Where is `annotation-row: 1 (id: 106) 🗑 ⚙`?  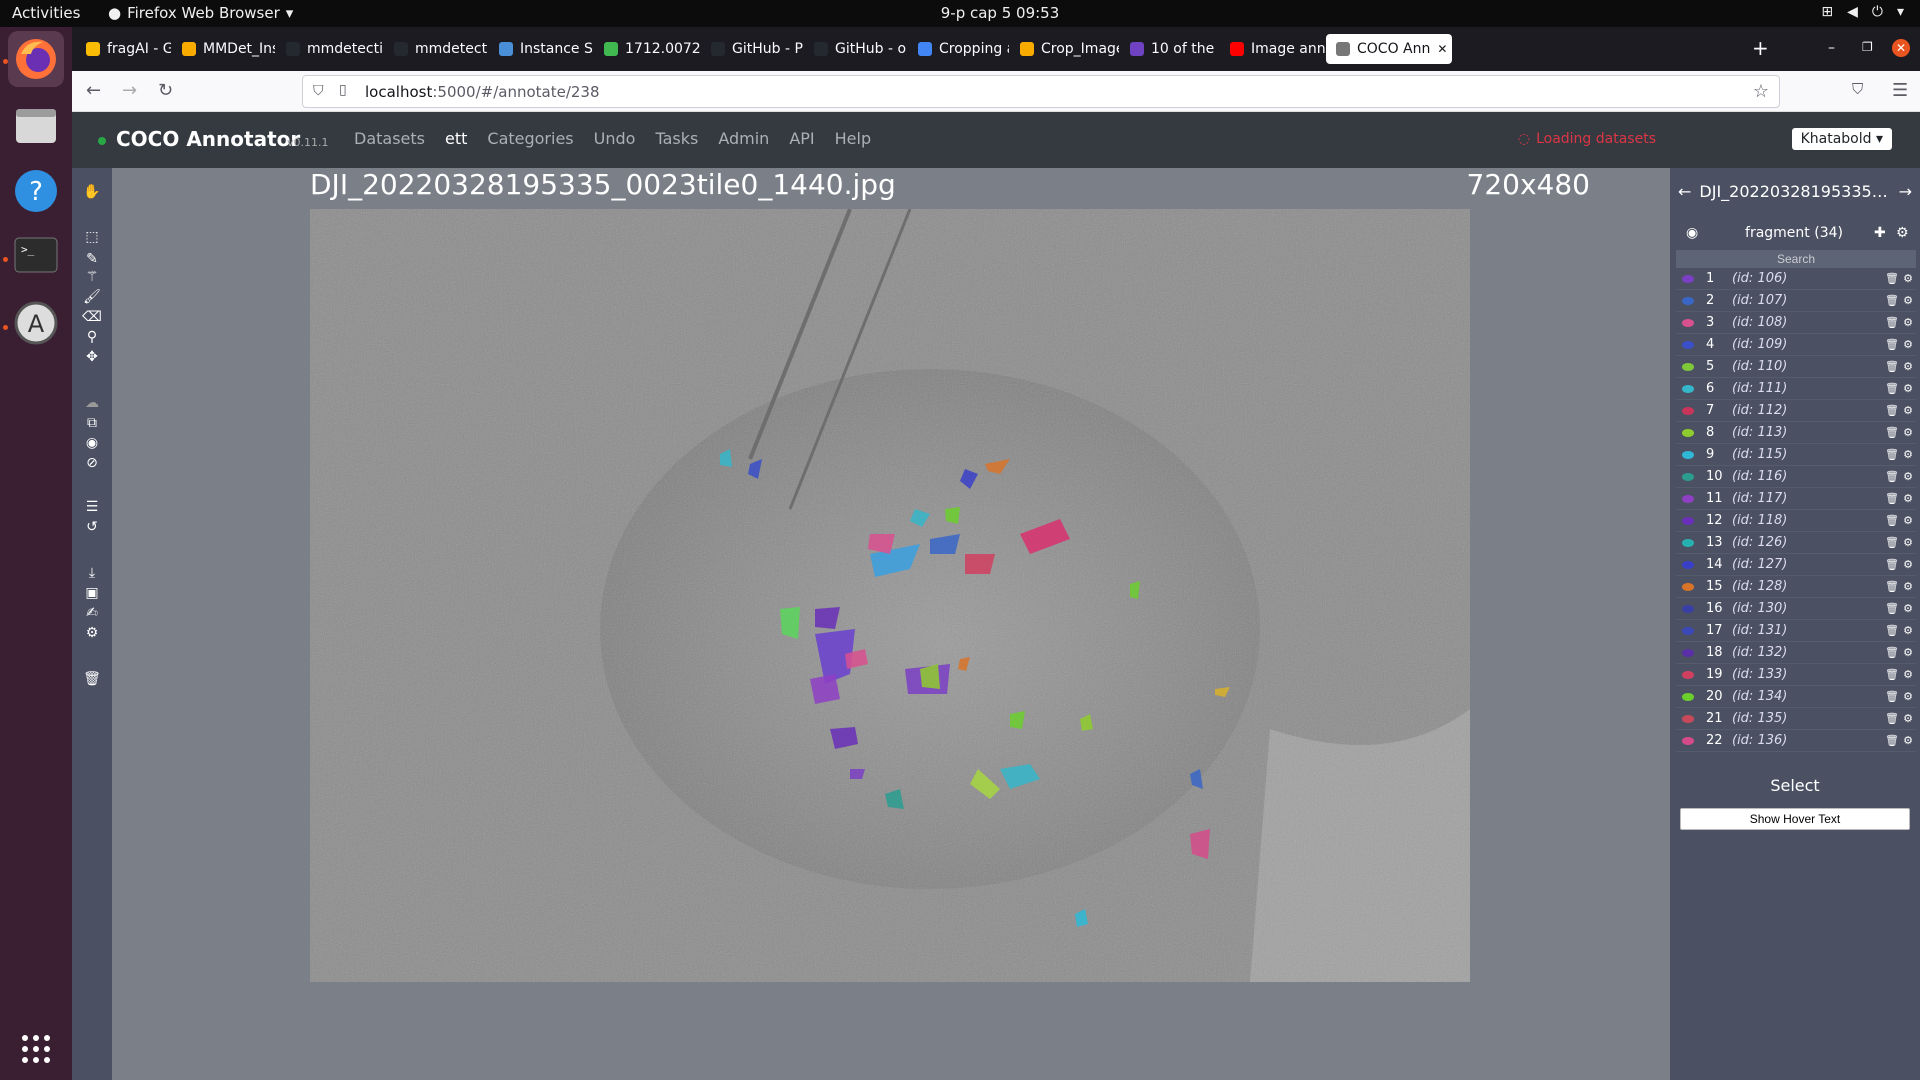 annotation-row: 1 (id: 106) 🗑 ⚙ is located at coordinates (1796, 279).